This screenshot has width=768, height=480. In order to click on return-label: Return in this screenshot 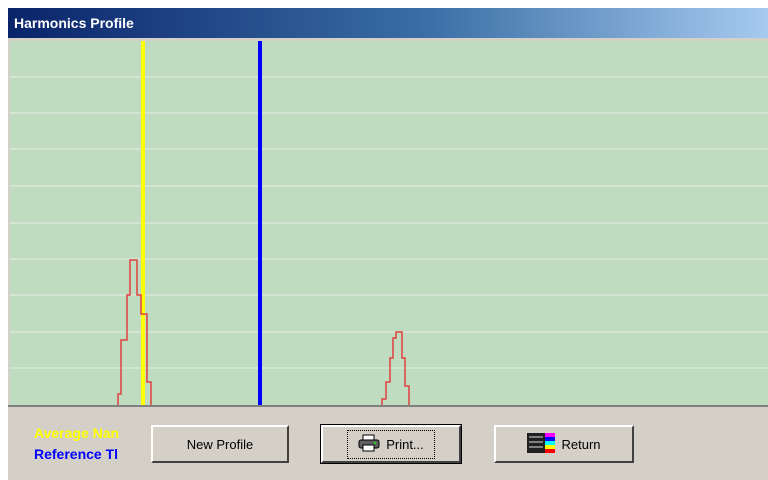, I will do `click(581, 444)`.